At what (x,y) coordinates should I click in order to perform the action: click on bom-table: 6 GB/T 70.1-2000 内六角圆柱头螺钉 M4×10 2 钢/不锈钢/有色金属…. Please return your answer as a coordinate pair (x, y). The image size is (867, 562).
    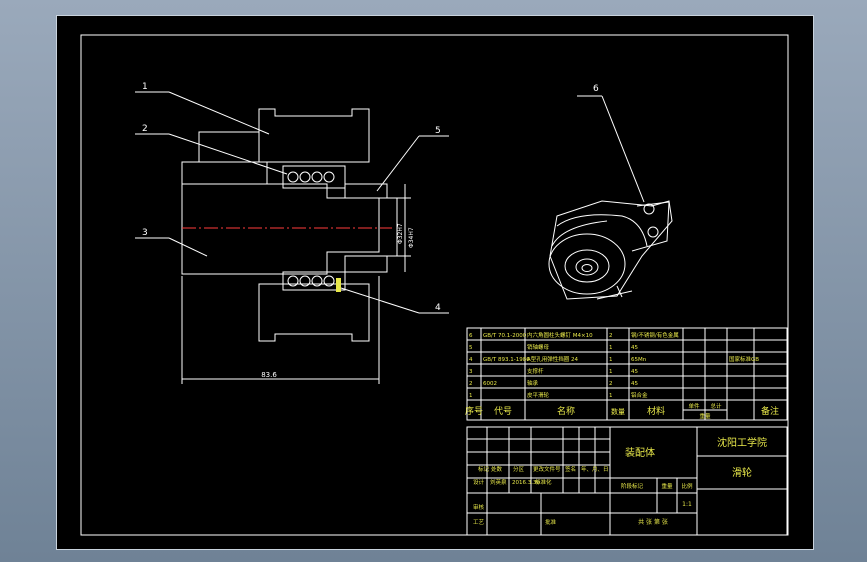
    Looking at the image, I should click on (626, 374).